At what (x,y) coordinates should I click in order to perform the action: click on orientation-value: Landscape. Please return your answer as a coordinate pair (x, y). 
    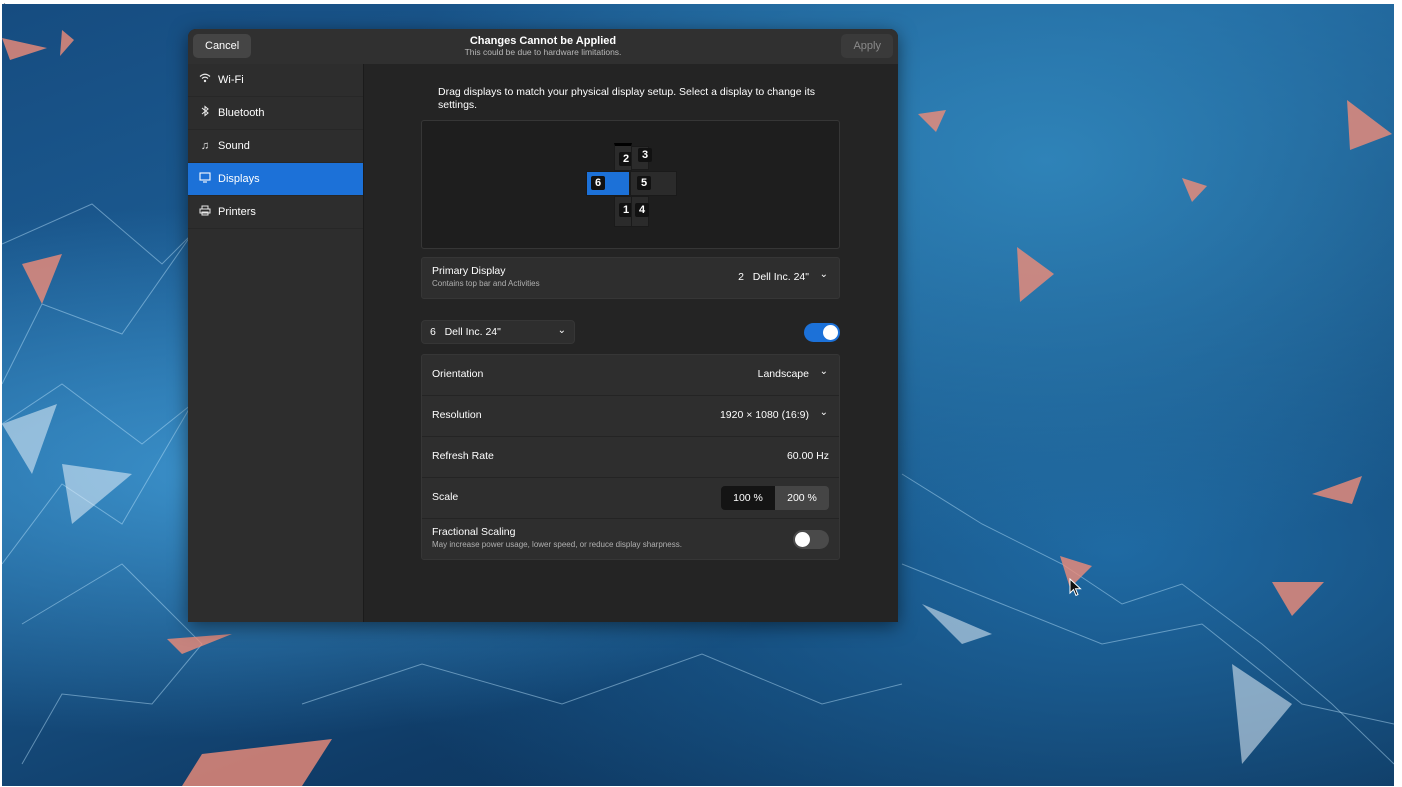
    Looking at the image, I should click on (783, 374).